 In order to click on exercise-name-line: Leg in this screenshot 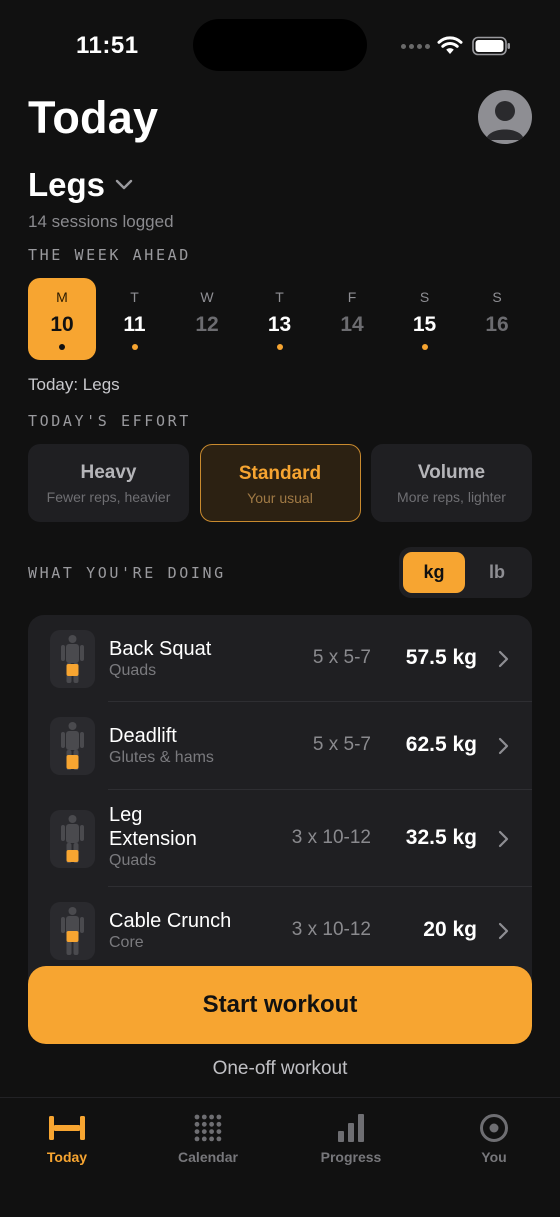, I will do `click(126, 815)`.